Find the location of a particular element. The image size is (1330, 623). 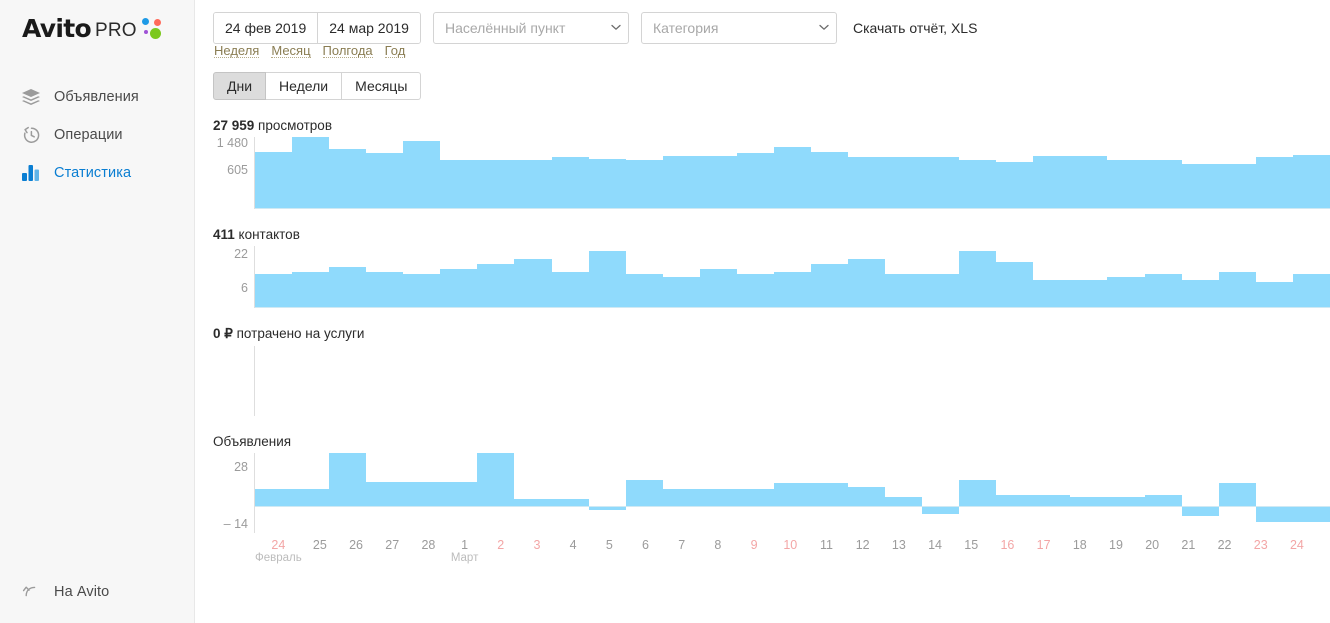

x-axis-day-label: 24 is located at coordinates (1296, 545).